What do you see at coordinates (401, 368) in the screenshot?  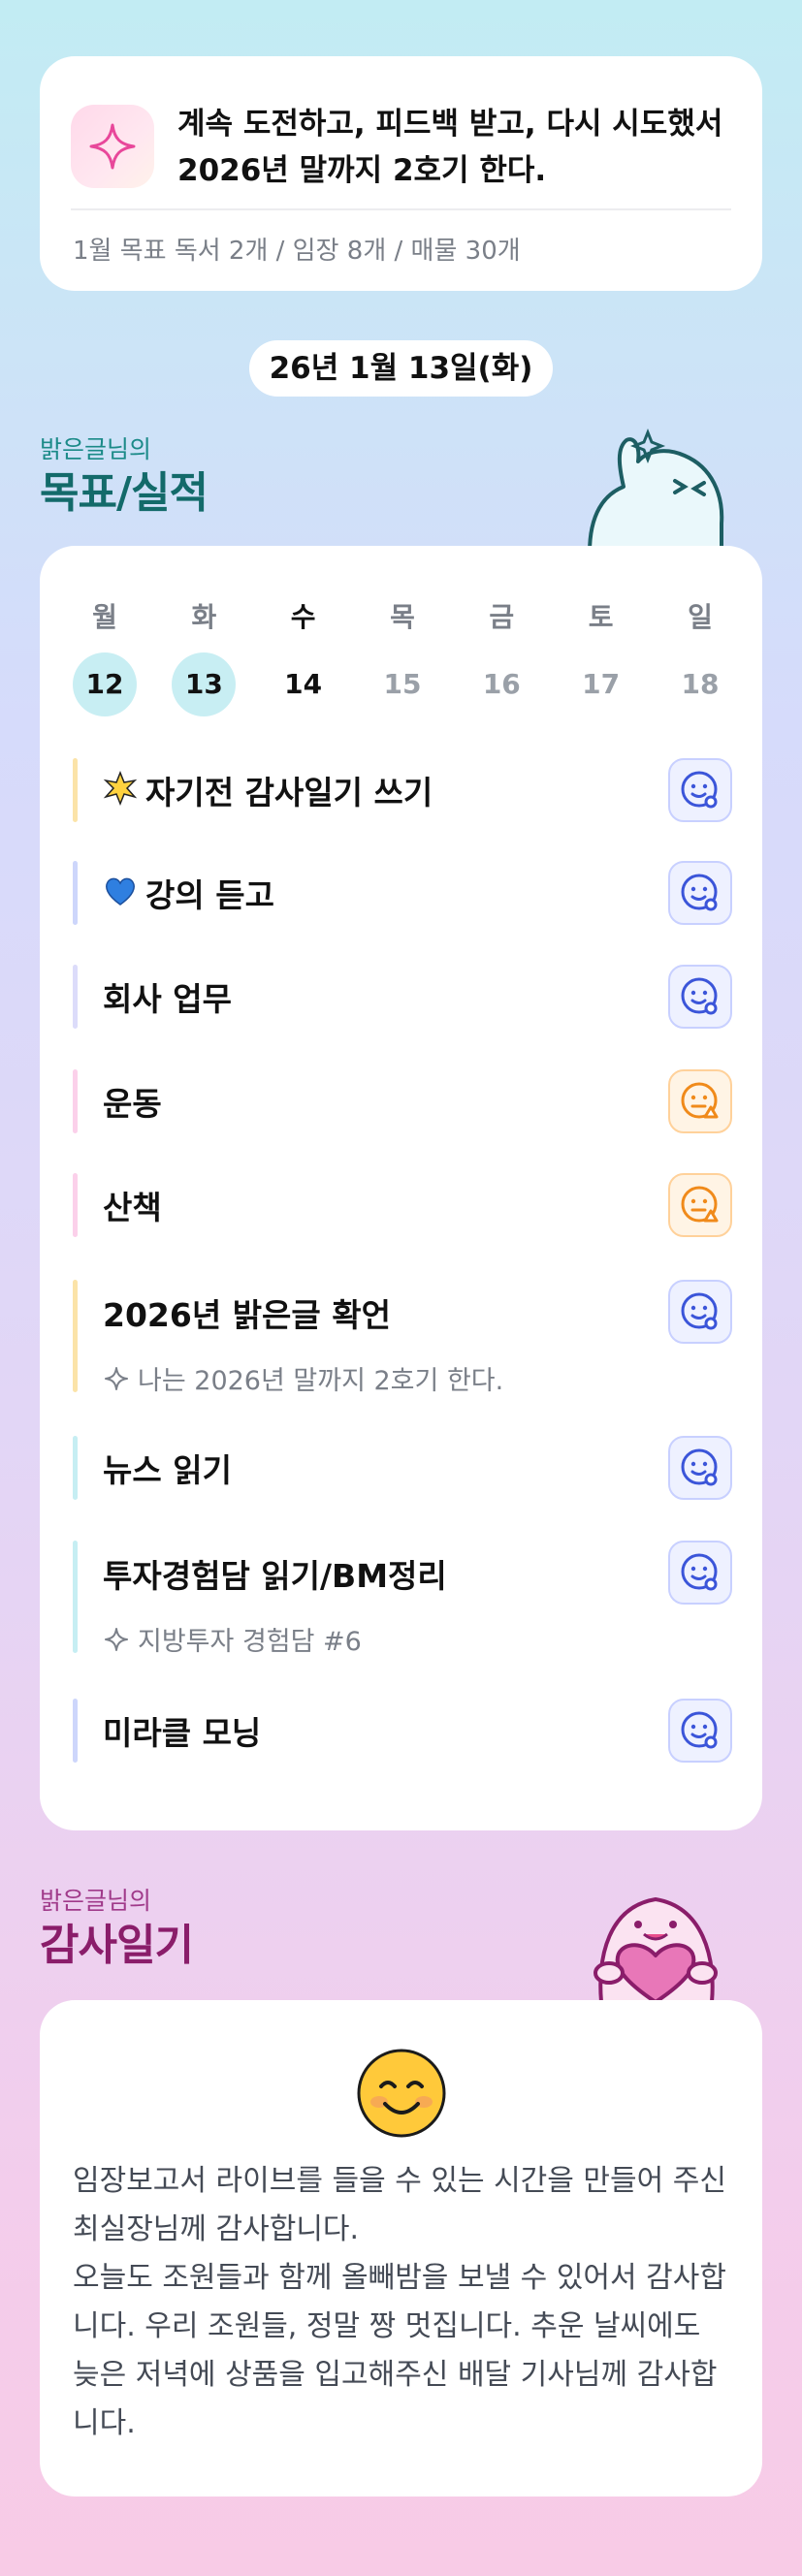 I see `date-selector: 26년 1월 13일(화)` at bounding box center [401, 368].